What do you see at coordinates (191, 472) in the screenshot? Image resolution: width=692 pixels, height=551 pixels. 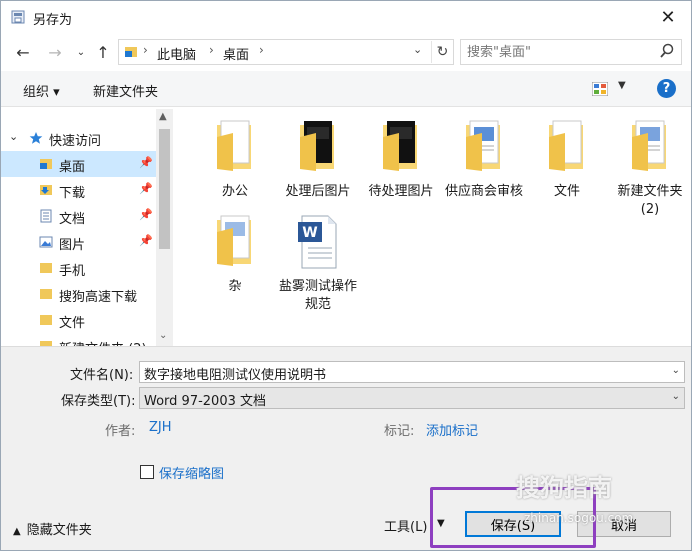 I see `save-thumbnail-label: 保存缩略图` at bounding box center [191, 472].